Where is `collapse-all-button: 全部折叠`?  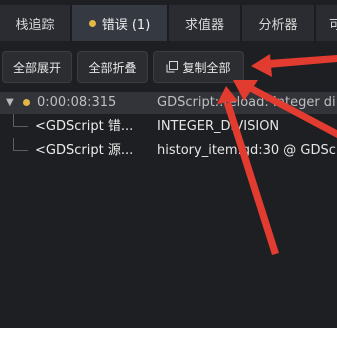 collapse-all-button: 全部折叠 is located at coordinates (112, 67).